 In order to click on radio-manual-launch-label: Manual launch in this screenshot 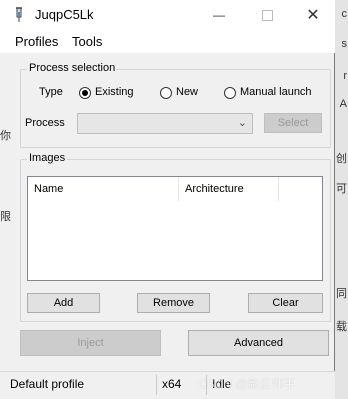, I will do `click(276, 92)`.